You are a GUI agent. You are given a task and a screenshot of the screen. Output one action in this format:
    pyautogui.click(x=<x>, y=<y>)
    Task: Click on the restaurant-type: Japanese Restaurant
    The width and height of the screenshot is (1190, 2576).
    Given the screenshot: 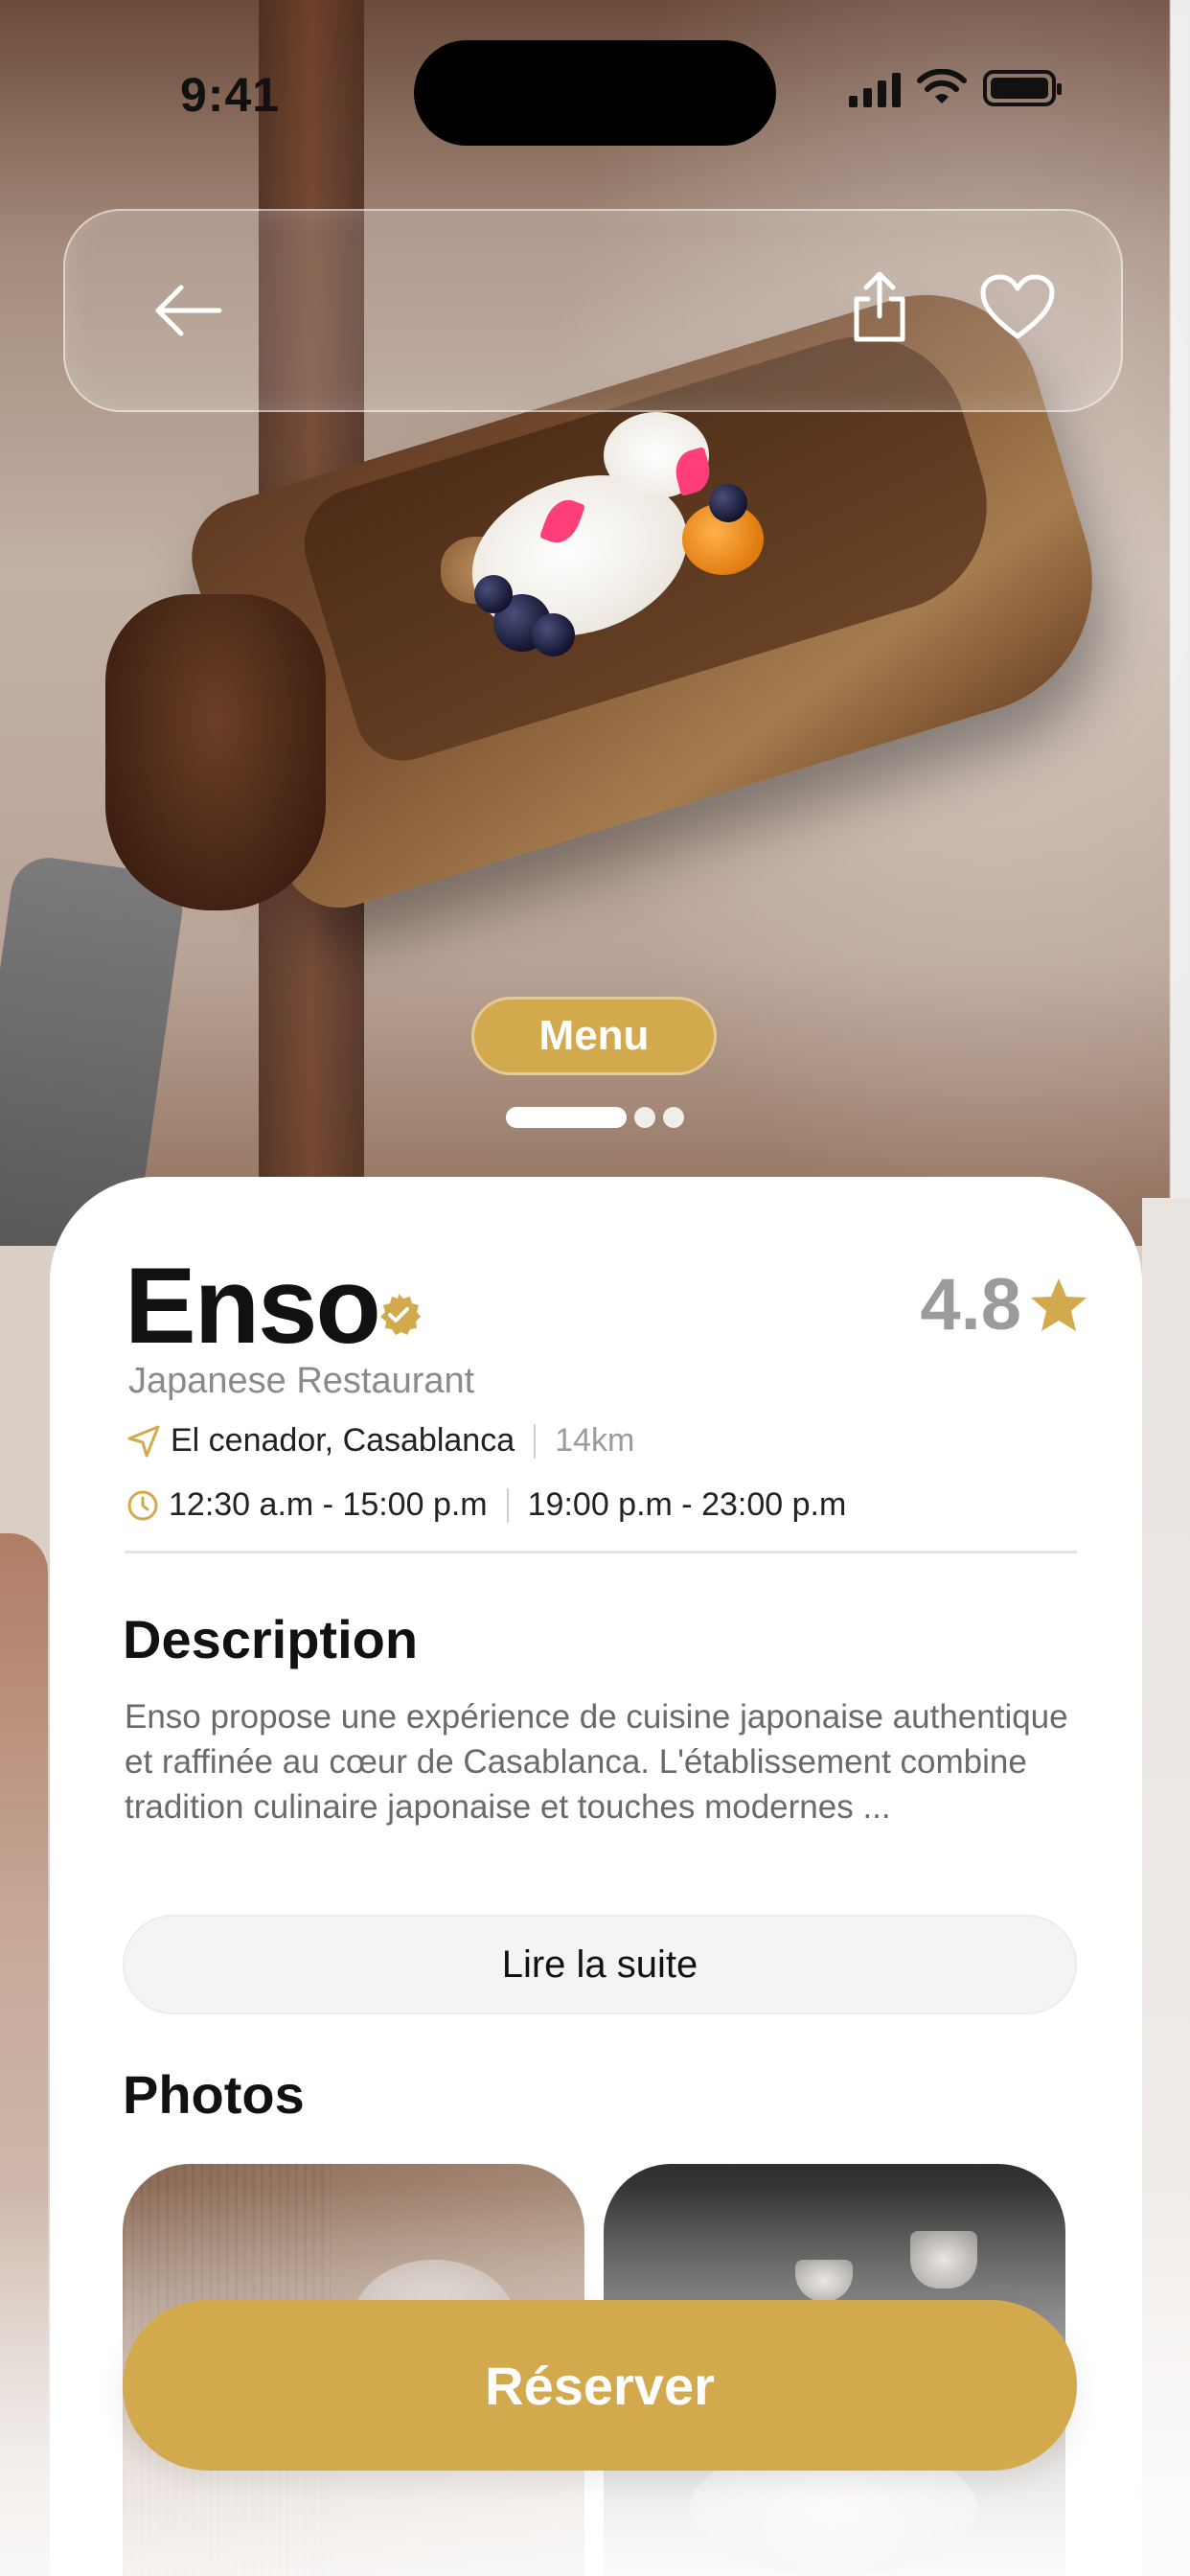 What is the action you would take?
    pyautogui.click(x=302, y=1381)
    